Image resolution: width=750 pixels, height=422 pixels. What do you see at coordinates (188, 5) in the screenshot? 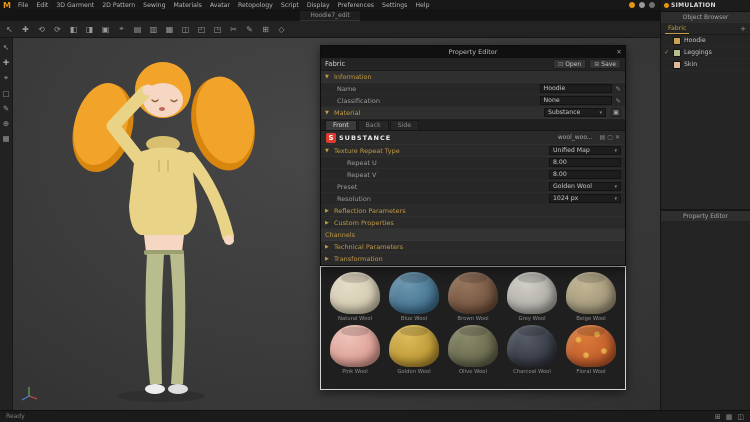
I see `menu-item: Materials` at bounding box center [188, 5].